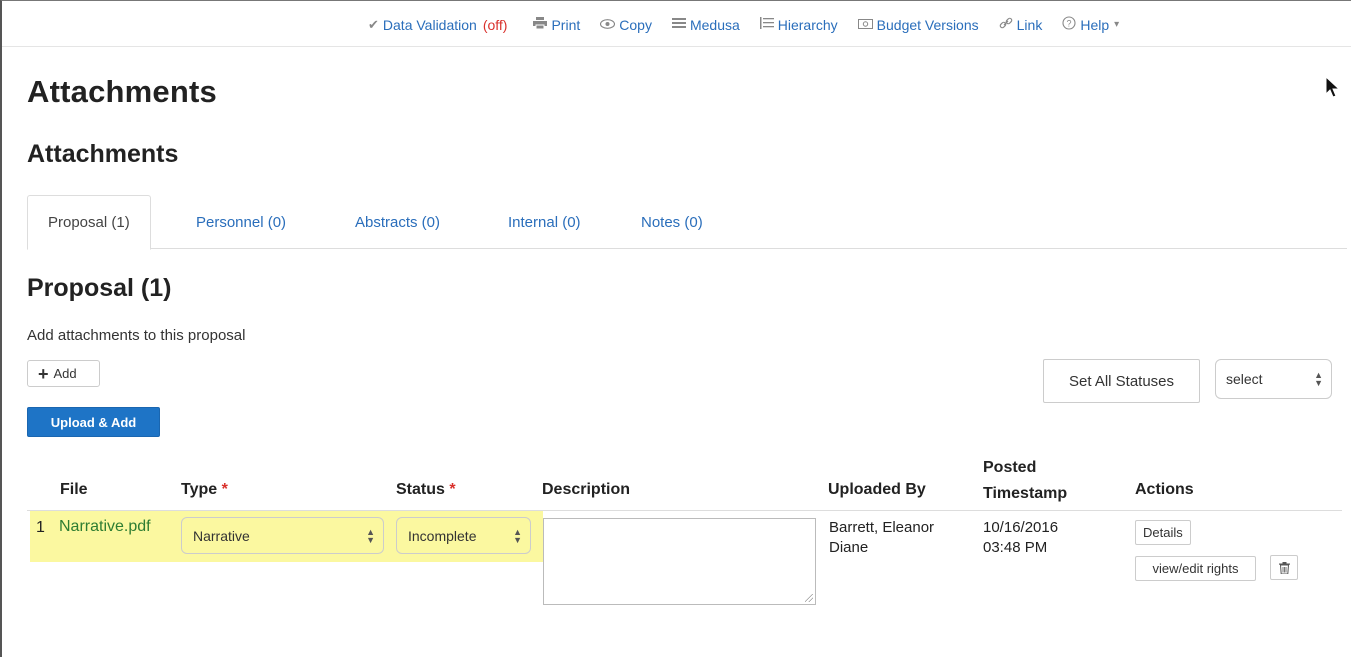 The width and height of the screenshot is (1351, 657). I want to click on list-icon, so click(678, 24).